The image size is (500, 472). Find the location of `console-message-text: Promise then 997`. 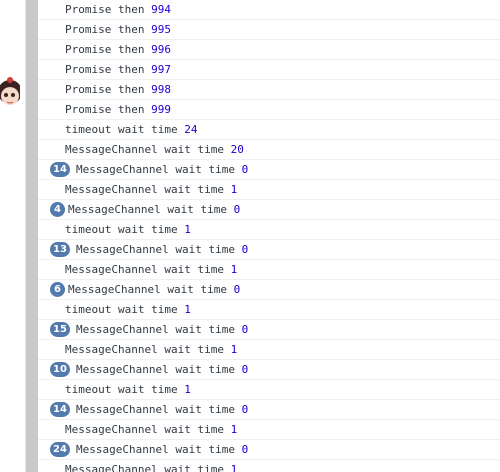

console-message-text: Promise then 997 is located at coordinates (118, 69).